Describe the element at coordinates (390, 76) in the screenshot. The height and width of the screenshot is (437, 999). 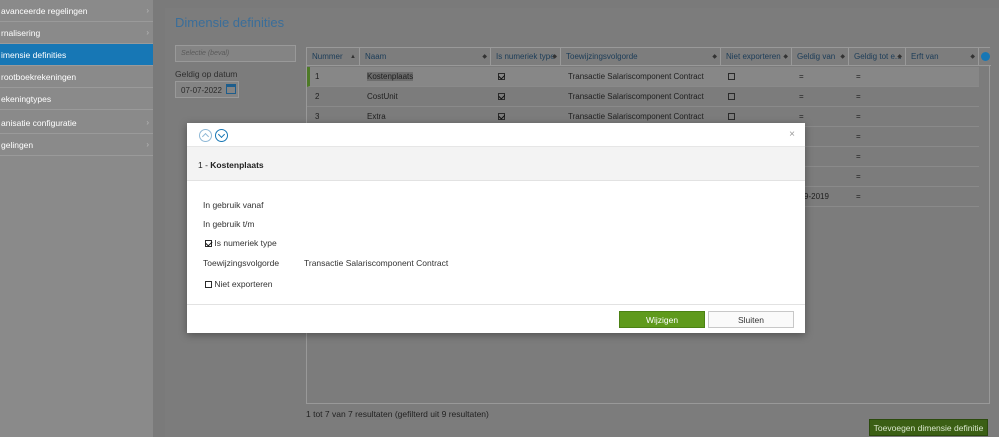
I see `cell-naam: Kostenplaats` at that location.